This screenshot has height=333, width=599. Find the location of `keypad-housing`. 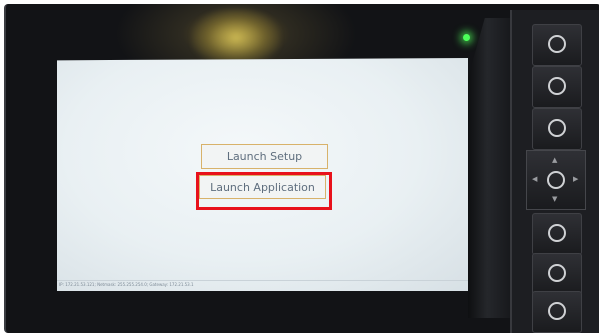

keypad-housing is located at coordinates (492, 168).